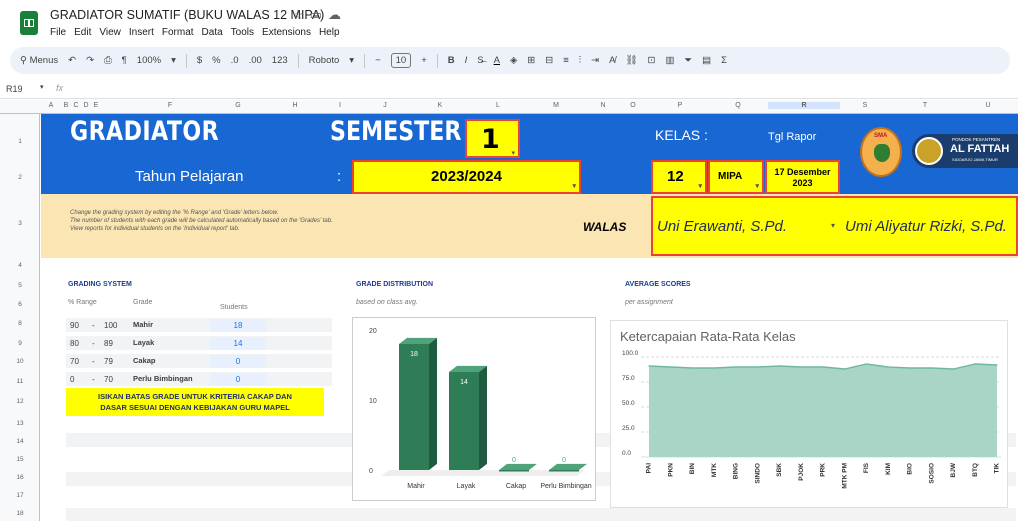 The height and width of the screenshot is (521, 1018). What do you see at coordinates (20, 381) in the screenshot?
I see `row-header: 11` at bounding box center [20, 381].